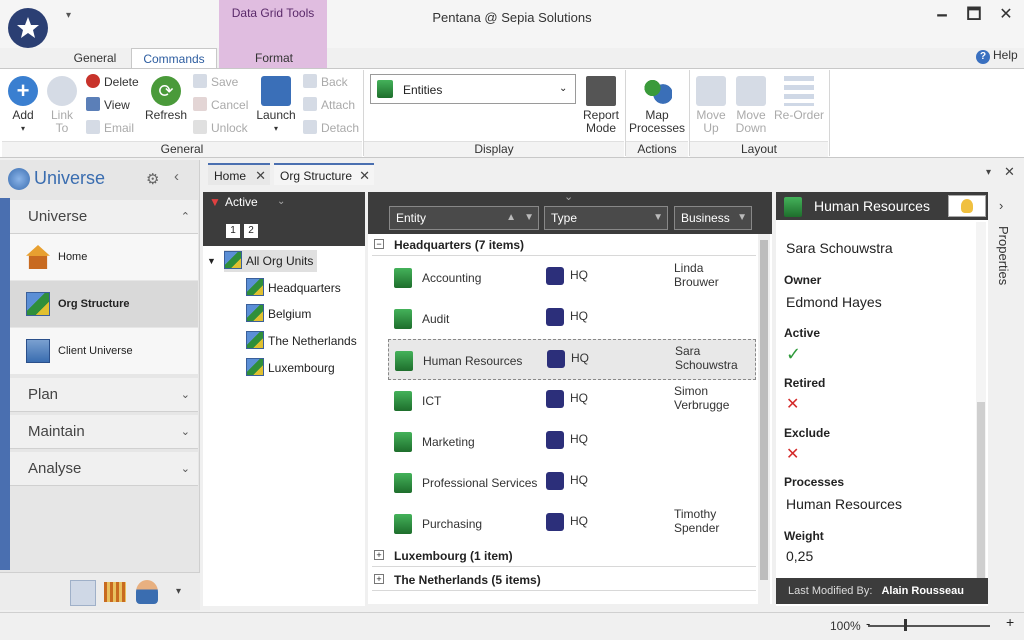 Image resolution: width=1024 pixels, height=640 pixels. What do you see at coordinates (572, 277) in the screenshot?
I see `table-row: Accounting HQ Linda Brouwer` at bounding box center [572, 277].